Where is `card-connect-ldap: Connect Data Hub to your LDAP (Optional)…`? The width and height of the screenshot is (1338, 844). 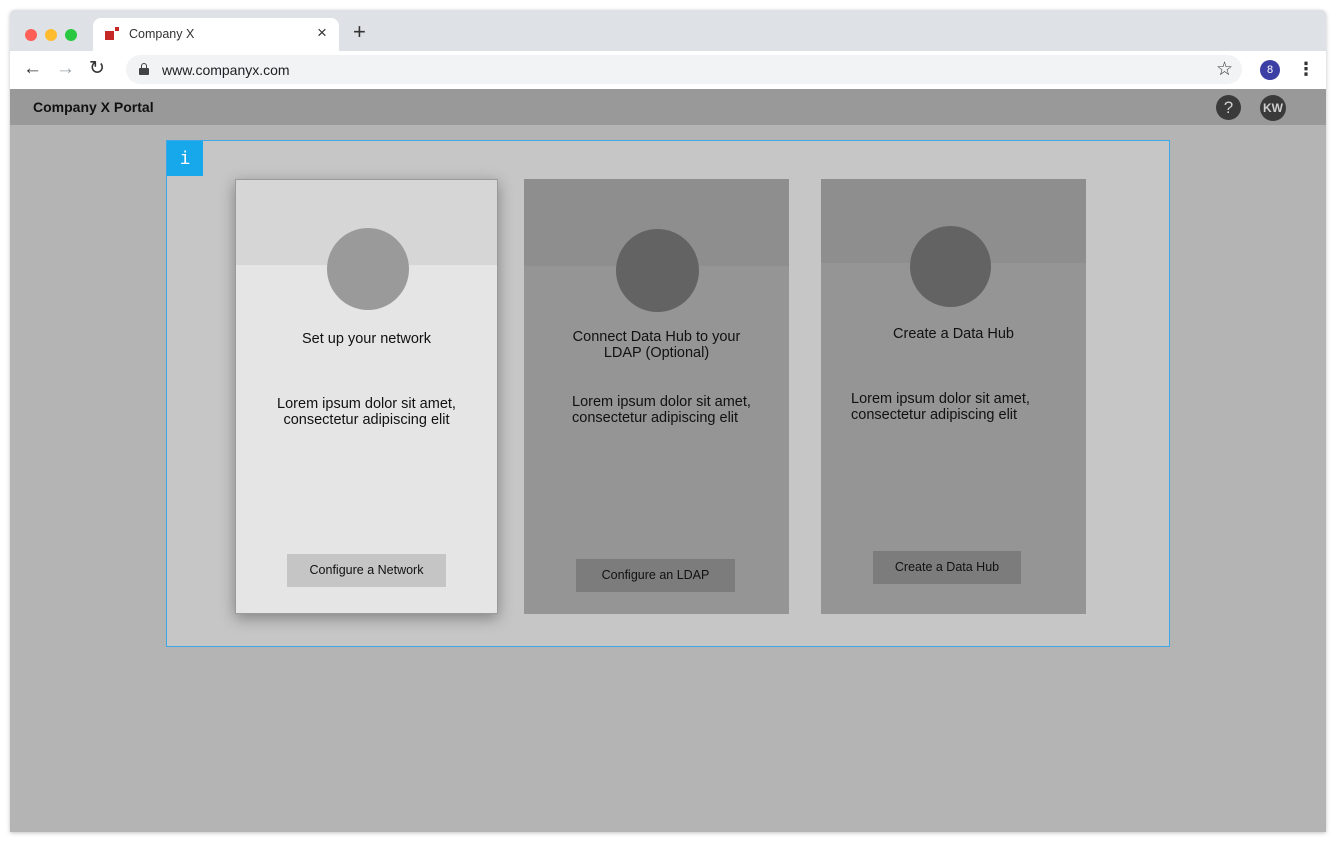 card-connect-ldap: Connect Data Hub to your LDAP (Optional)… is located at coordinates (656, 396).